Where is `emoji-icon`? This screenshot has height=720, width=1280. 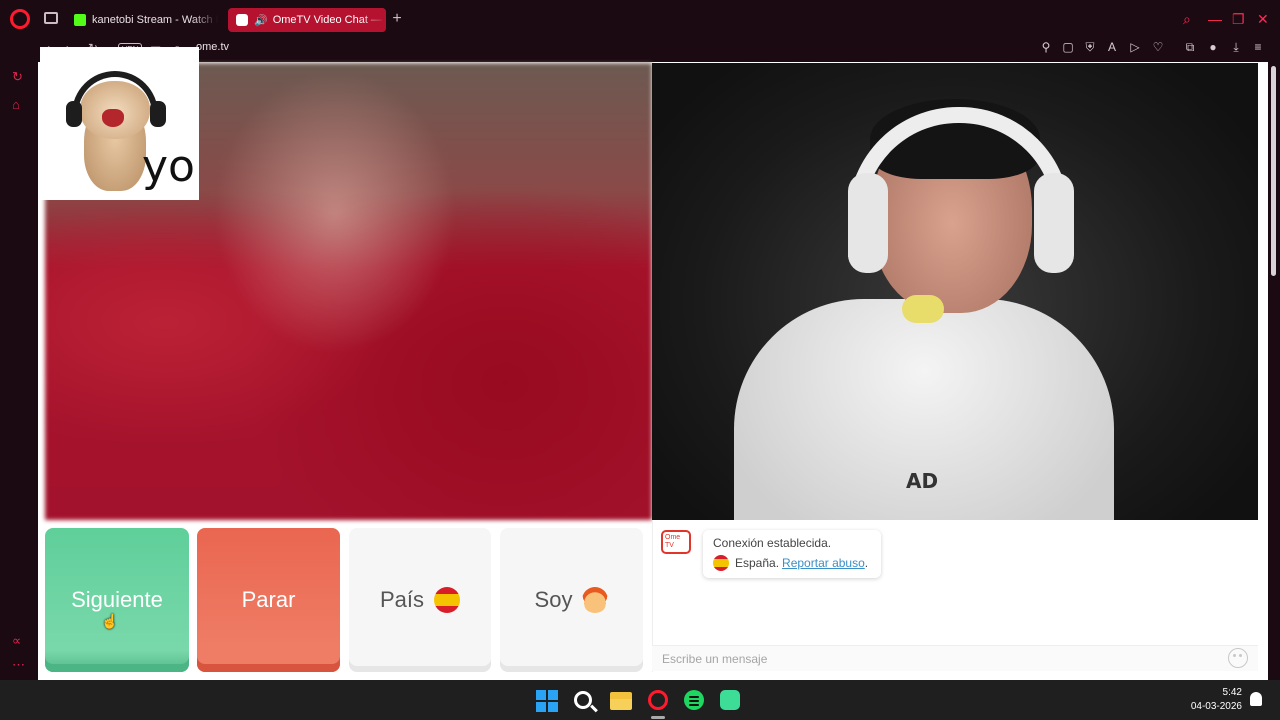
emoji-icon is located at coordinates (1238, 658).